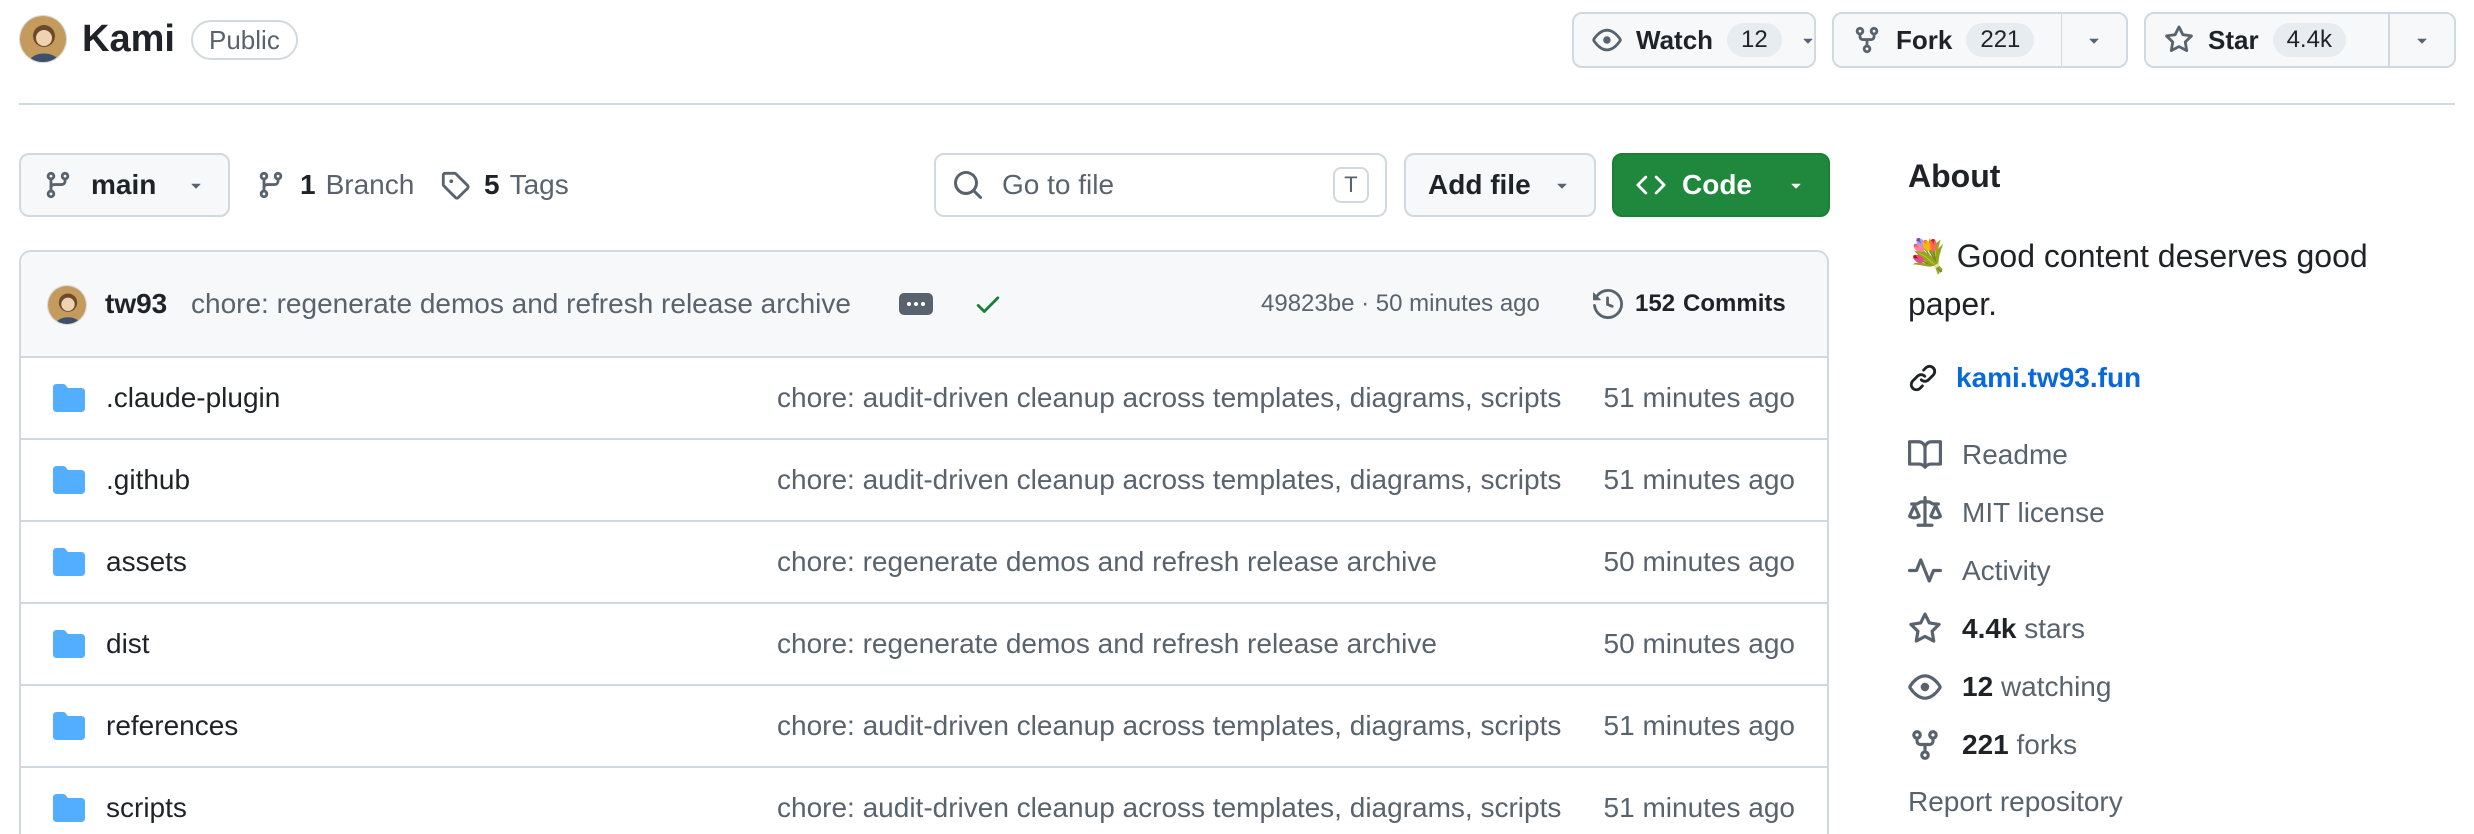 This screenshot has height=834, width=2474. I want to click on expand-commit-button, so click(916, 304).